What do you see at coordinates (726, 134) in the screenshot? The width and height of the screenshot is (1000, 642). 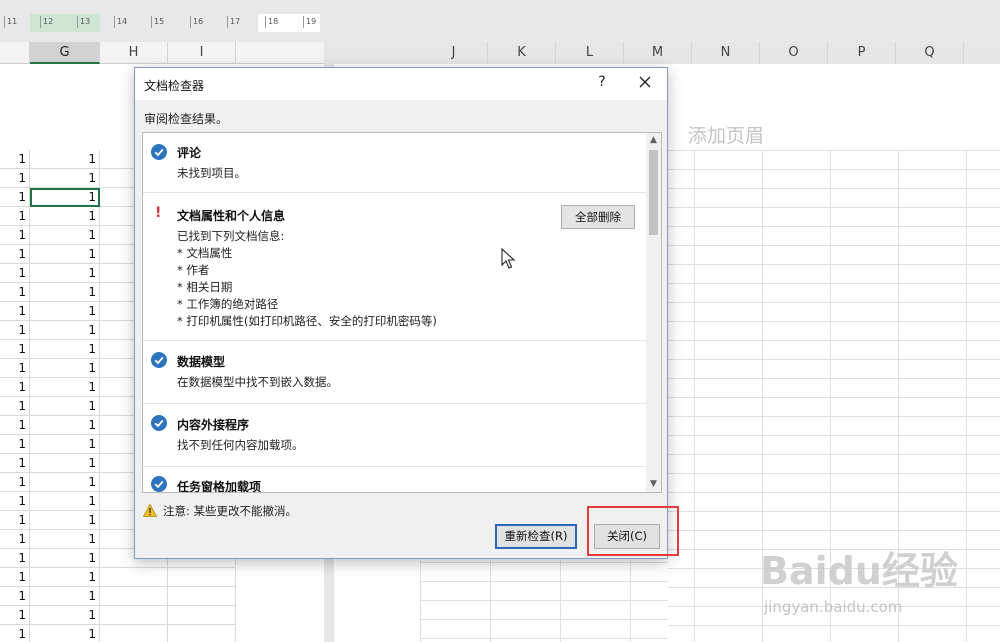 I see `add-header-placeholder: 添加页眉` at bounding box center [726, 134].